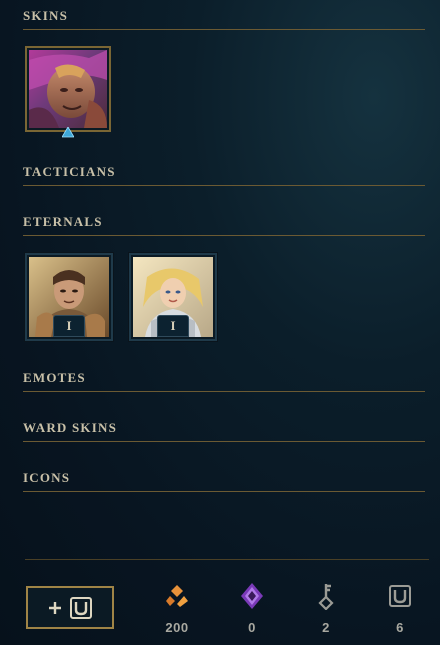  What do you see at coordinates (55, 607) in the screenshot?
I see `plus-icon` at bounding box center [55, 607].